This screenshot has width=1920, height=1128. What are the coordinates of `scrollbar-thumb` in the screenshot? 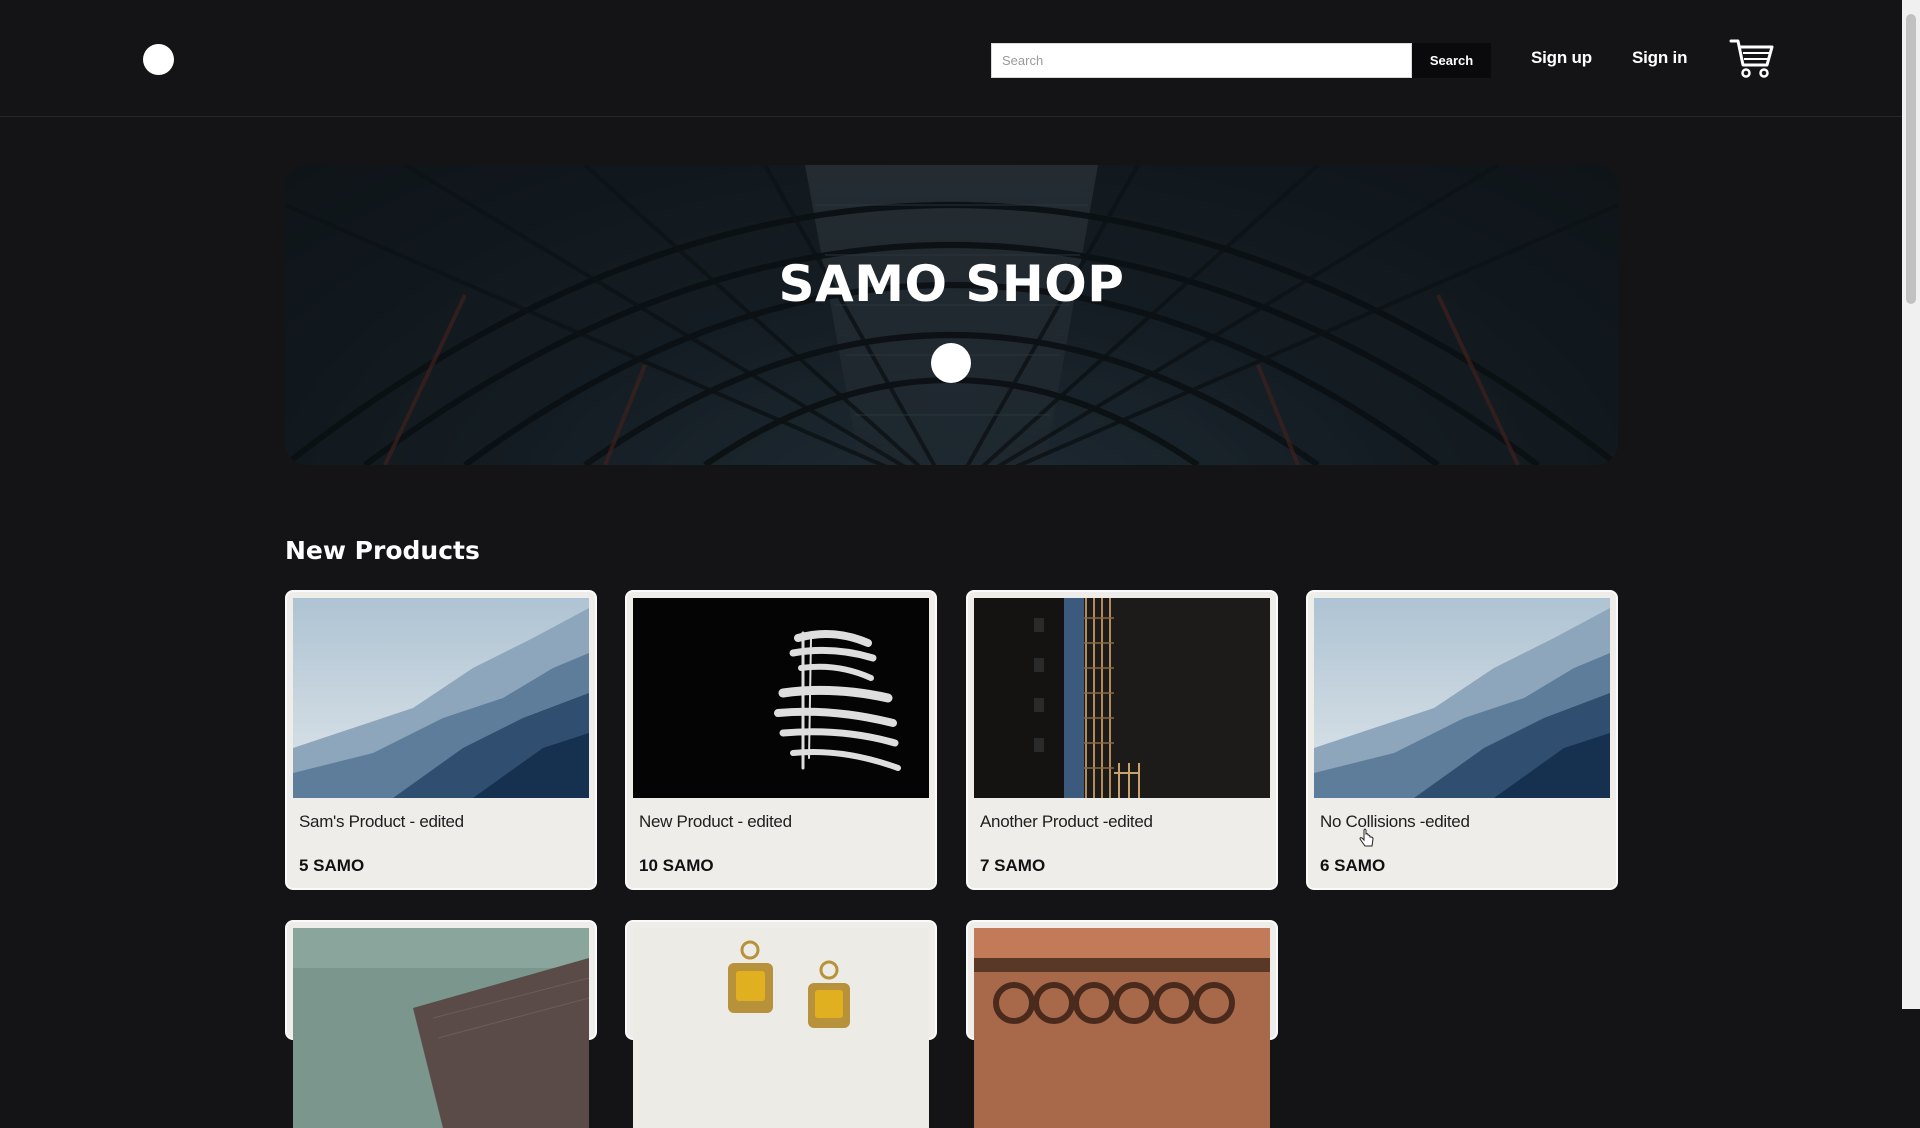 It's located at (1911, 159).